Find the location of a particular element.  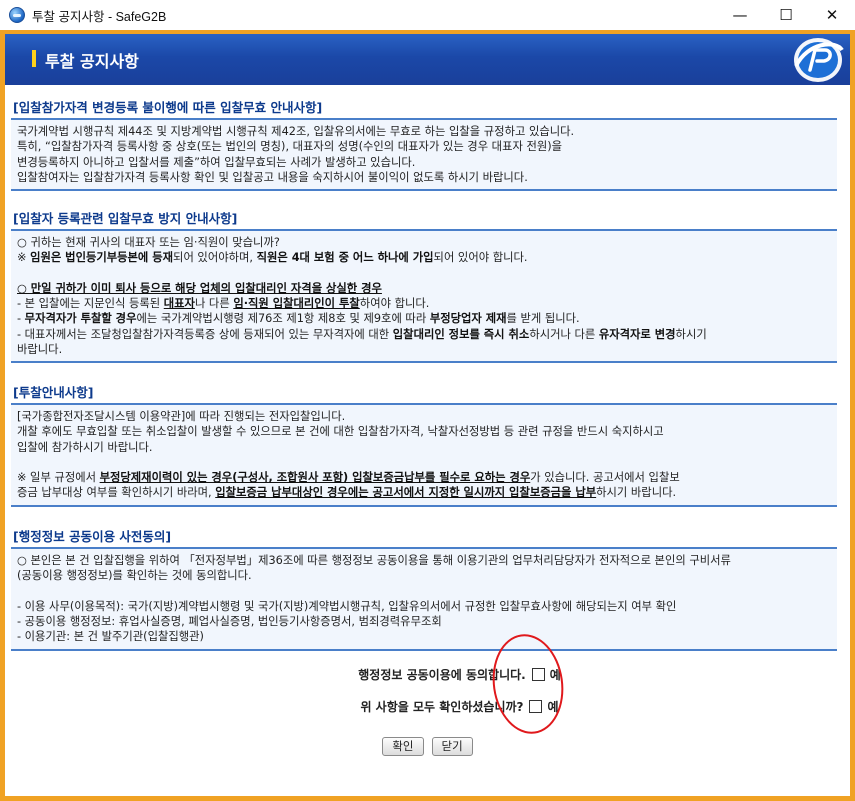

body-line: ○ 귀하는 현재 귀사의 대표자 또는 임·직원이 맞습니까? is located at coordinates (148, 242).